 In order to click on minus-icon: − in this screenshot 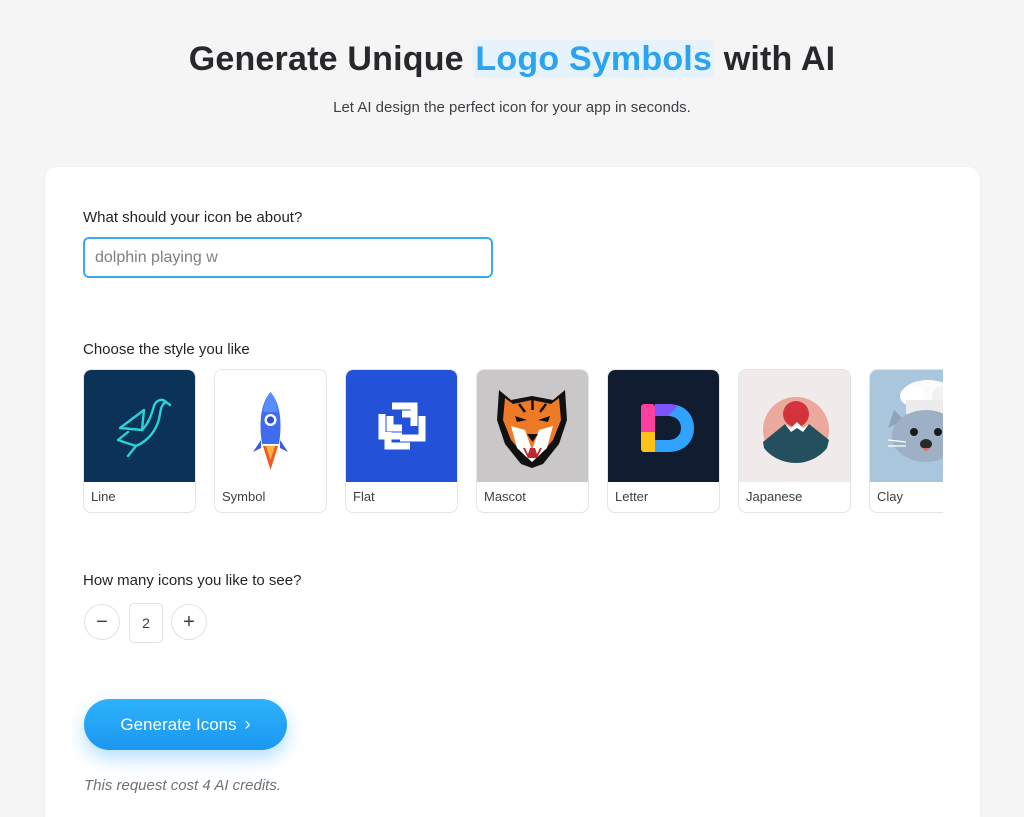, I will do `click(102, 621)`.